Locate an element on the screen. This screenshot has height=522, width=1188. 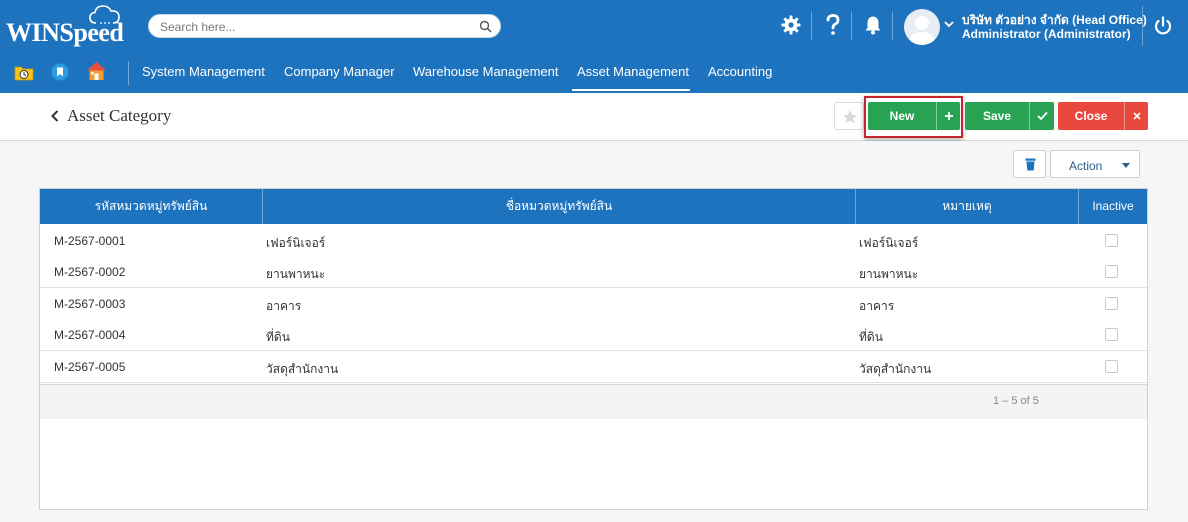
column-header-name: ชื่อหมวดหมู่ทรัพย์สิน is located at coordinates (559, 206).